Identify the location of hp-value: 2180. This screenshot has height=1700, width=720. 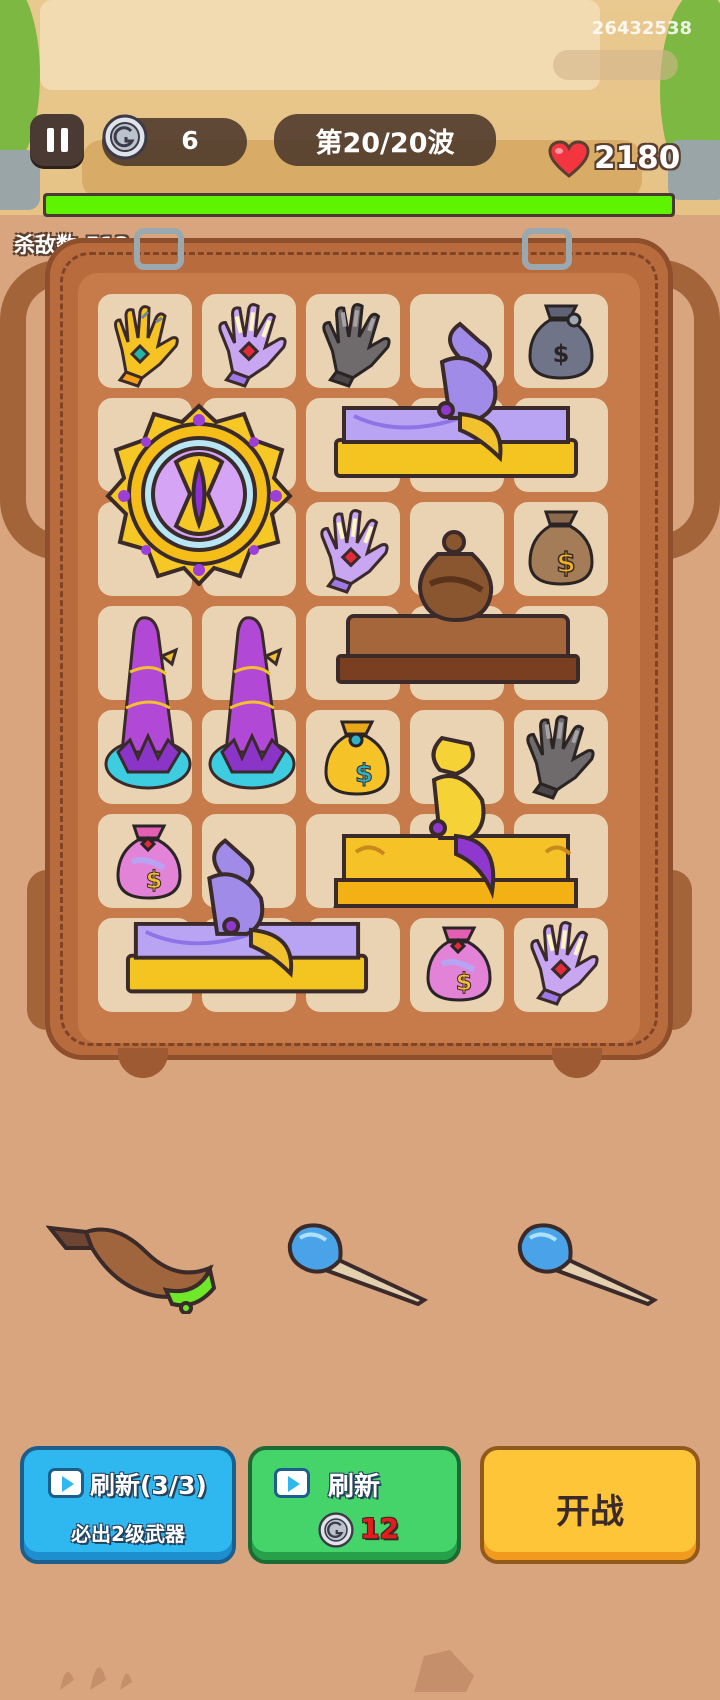
(637, 158).